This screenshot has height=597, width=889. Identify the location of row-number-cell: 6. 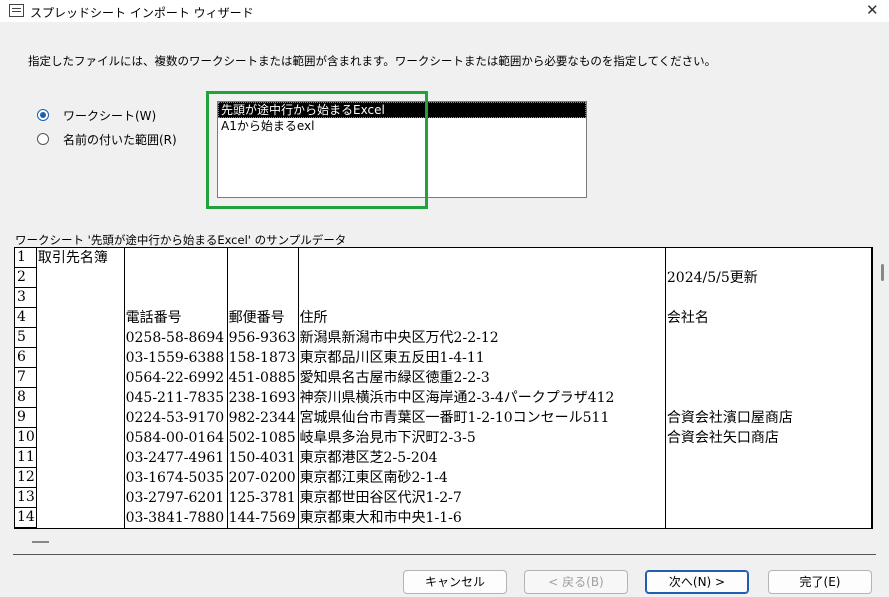
(26, 357).